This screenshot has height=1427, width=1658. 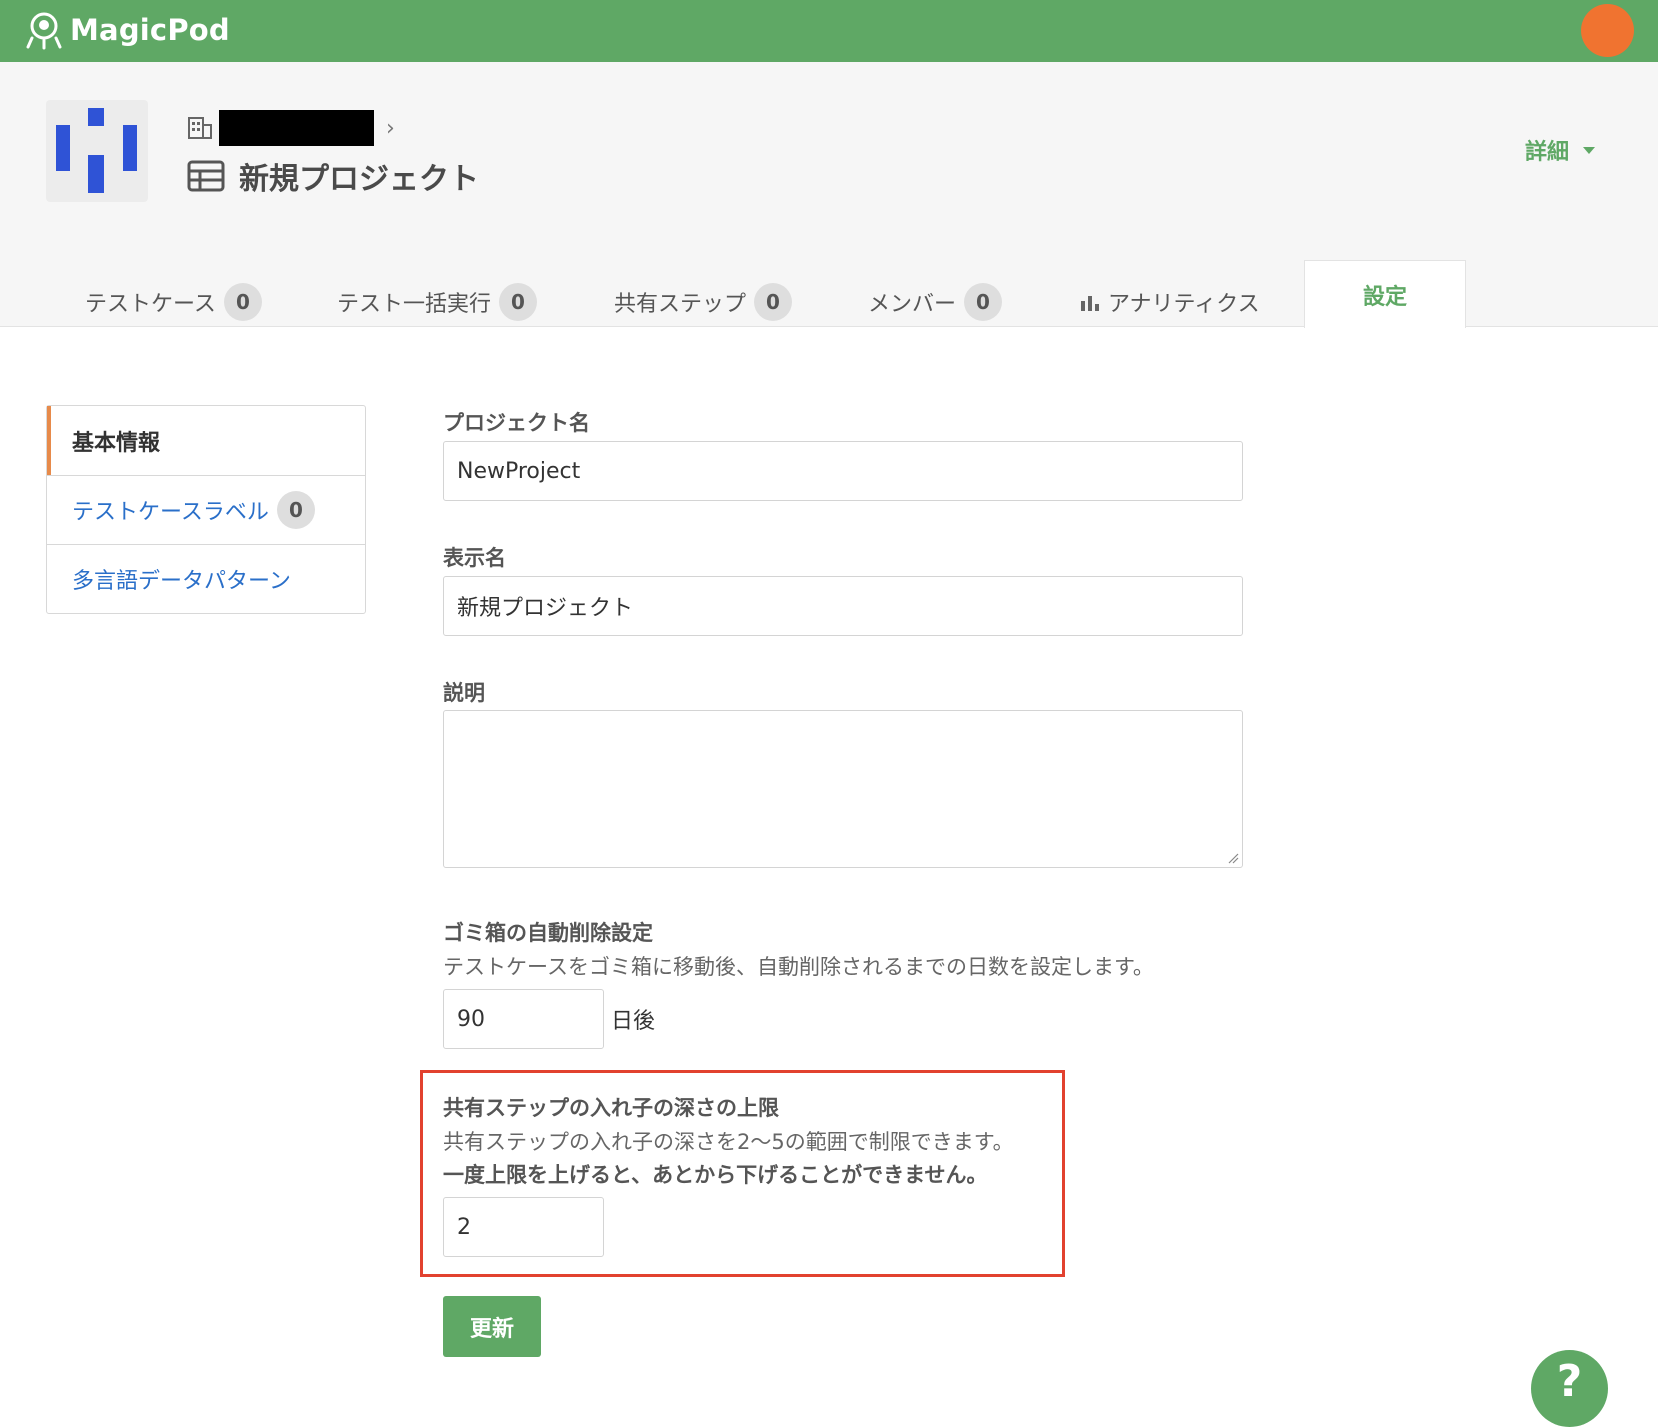 What do you see at coordinates (206, 176) in the screenshot?
I see `table-icon` at bounding box center [206, 176].